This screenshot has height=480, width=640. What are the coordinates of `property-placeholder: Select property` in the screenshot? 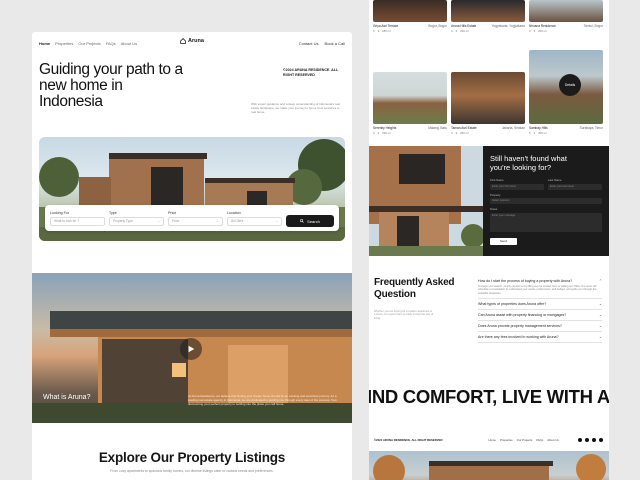 It's located at (501, 201).